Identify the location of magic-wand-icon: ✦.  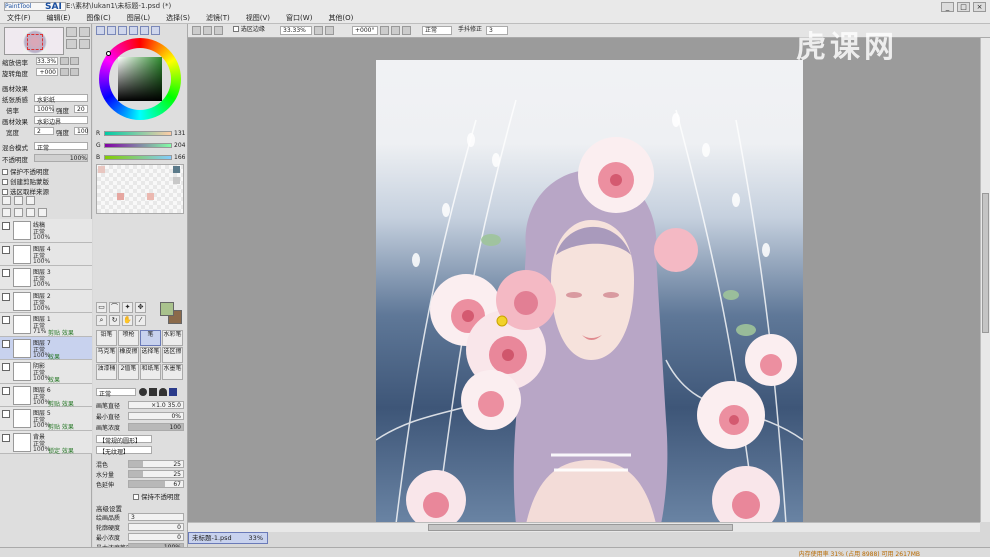
(127, 307).